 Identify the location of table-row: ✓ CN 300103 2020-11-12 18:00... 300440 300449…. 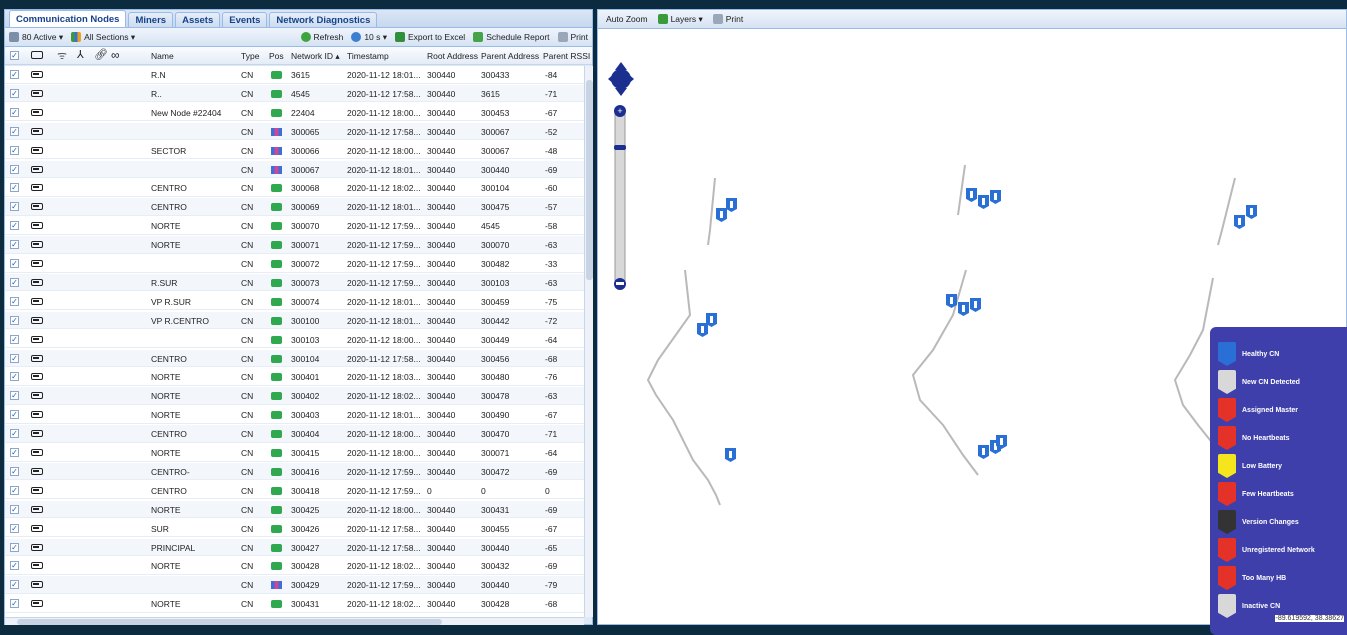
(294, 340).